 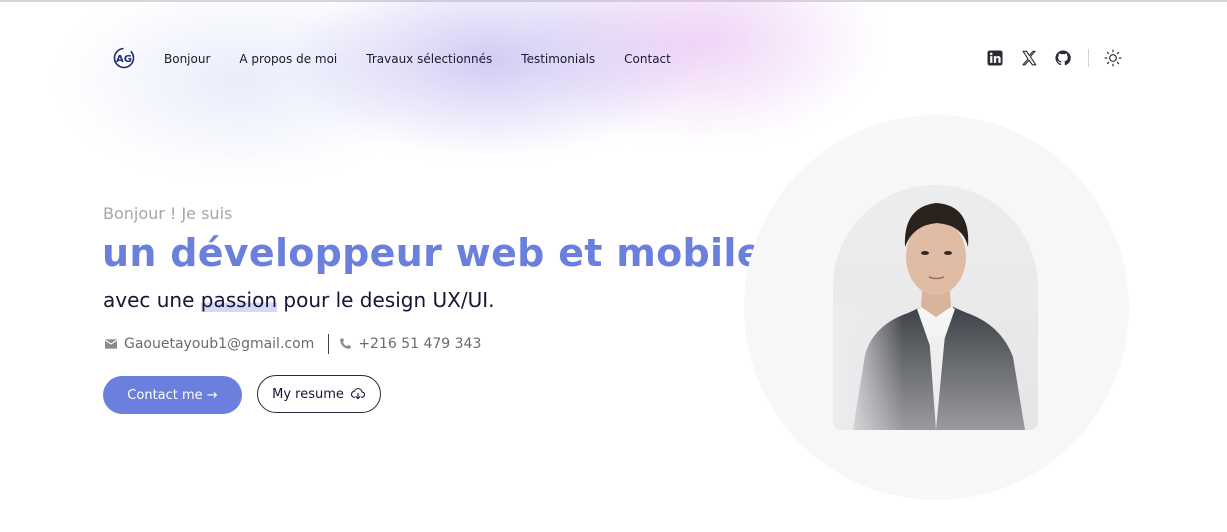 I want to click on subline-after: pour le design UX/UI., so click(x=386, y=300).